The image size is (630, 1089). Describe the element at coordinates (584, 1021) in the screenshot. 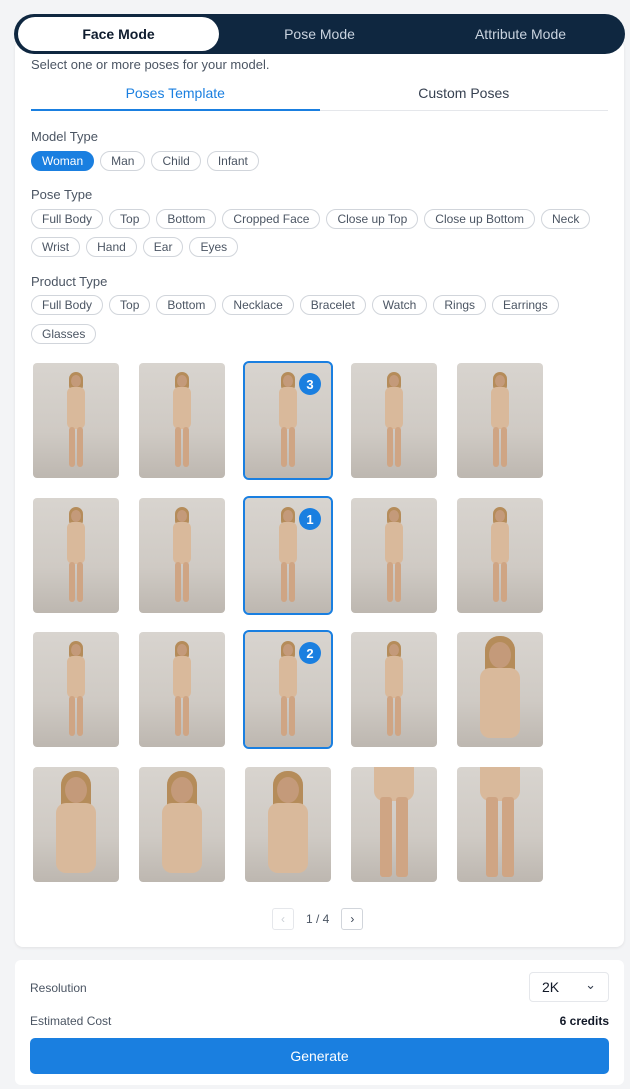

I see `estimated-cost-value: 6 credits` at that location.